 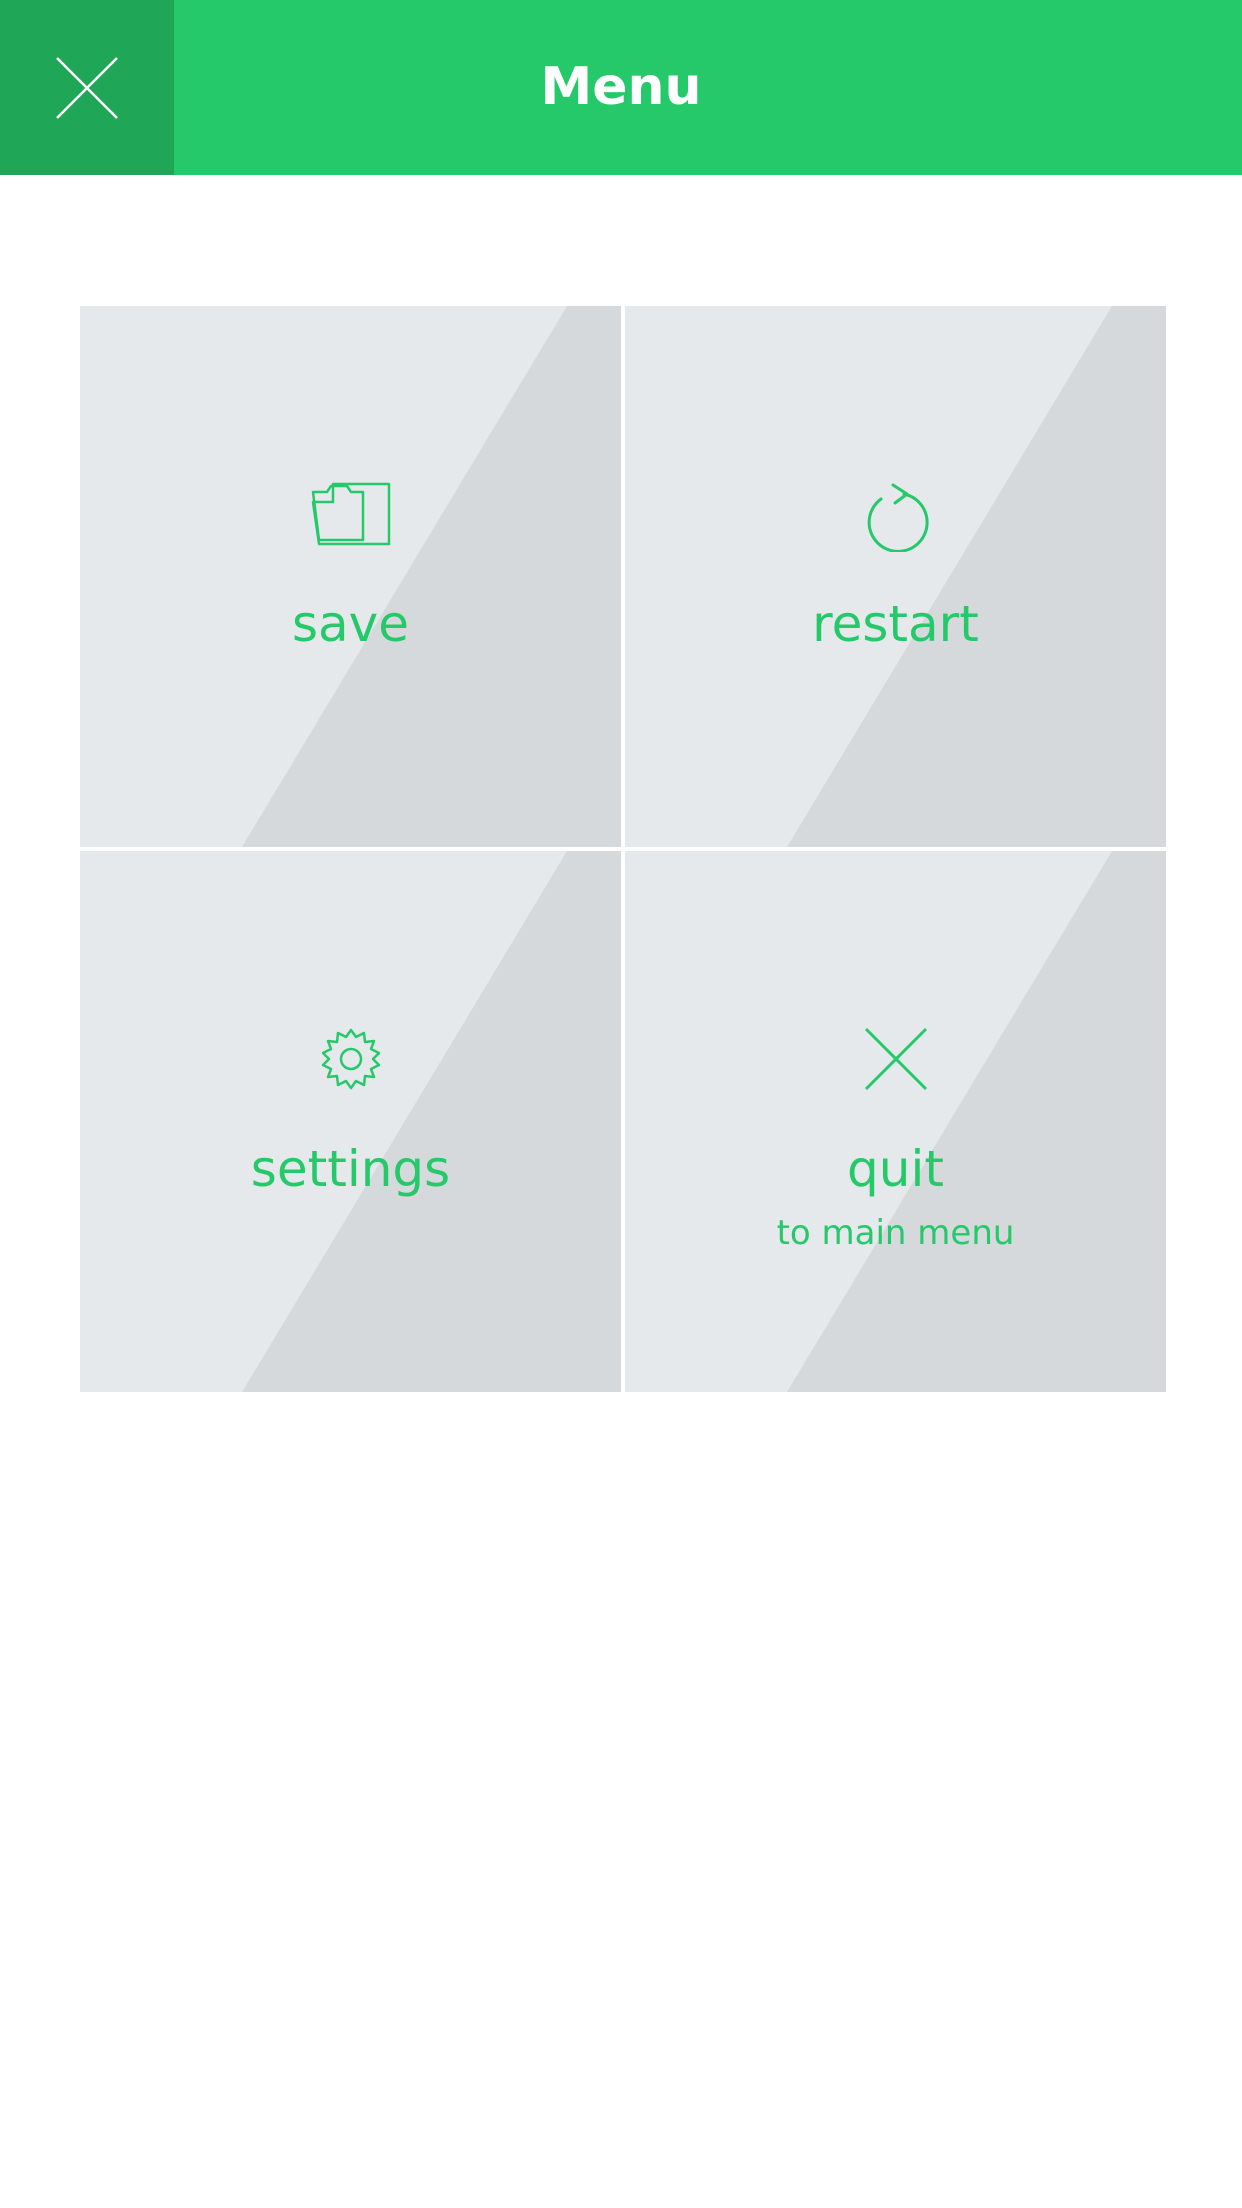 I want to click on quit-button: quit to main menu, so click(x=895, y=1121).